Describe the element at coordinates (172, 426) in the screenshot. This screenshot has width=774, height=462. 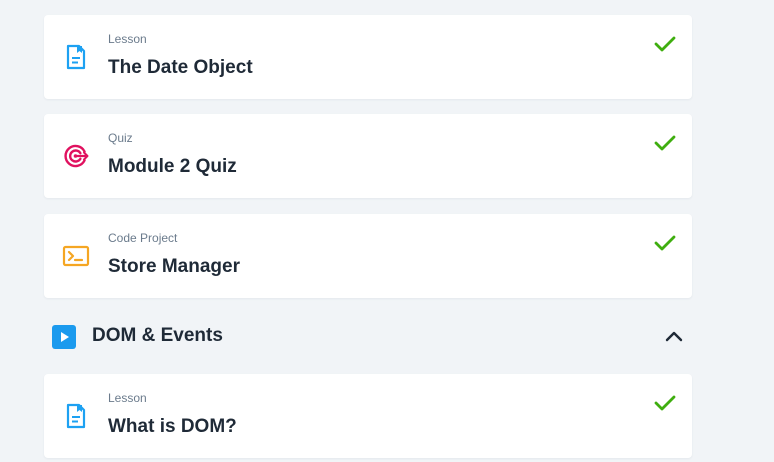
I see `item-title: What is DOM?` at that location.